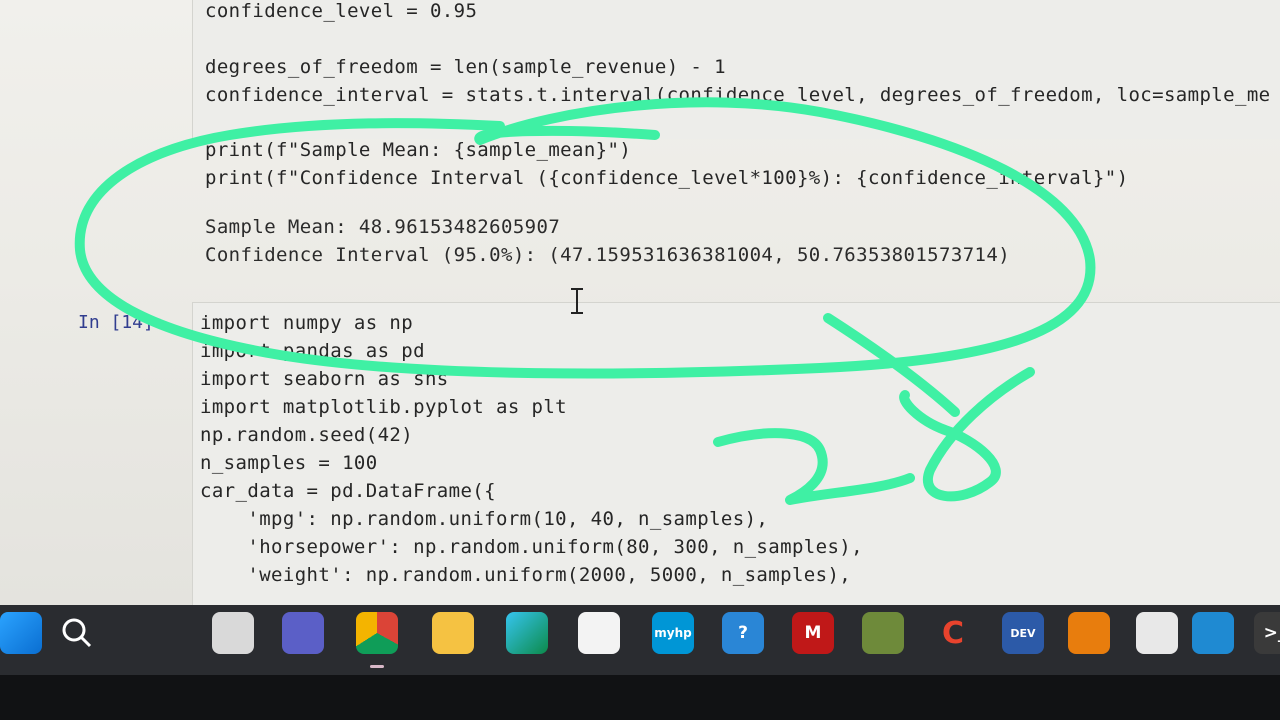 This screenshot has width=1280, height=720. I want to click on windows-start-icon, so click(21, 633).